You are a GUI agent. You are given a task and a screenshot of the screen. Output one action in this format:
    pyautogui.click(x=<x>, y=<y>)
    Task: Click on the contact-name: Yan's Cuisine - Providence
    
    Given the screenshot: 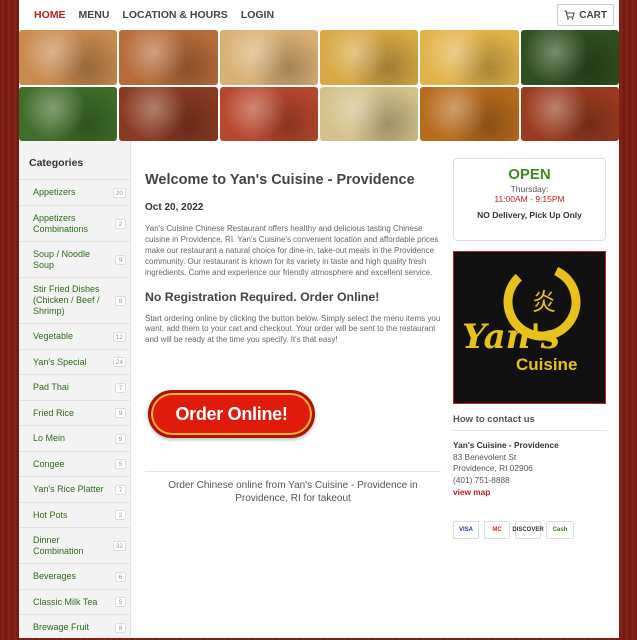 What is the action you would take?
    pyautogui.click(x=506, y=445)
    